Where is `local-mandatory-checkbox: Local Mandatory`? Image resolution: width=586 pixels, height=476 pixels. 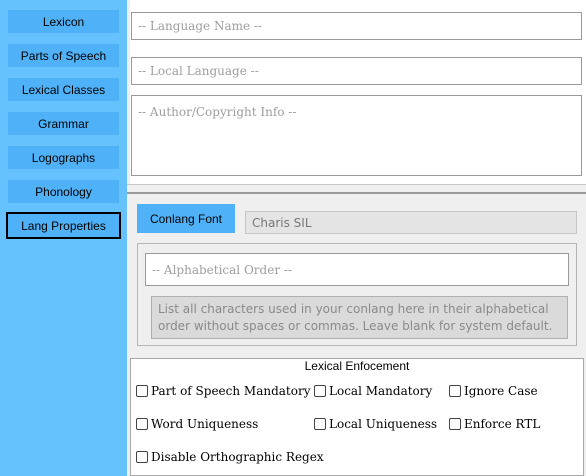 local-mandatory-checkbox: Local Mandatory is located at coordinates (373, 391).